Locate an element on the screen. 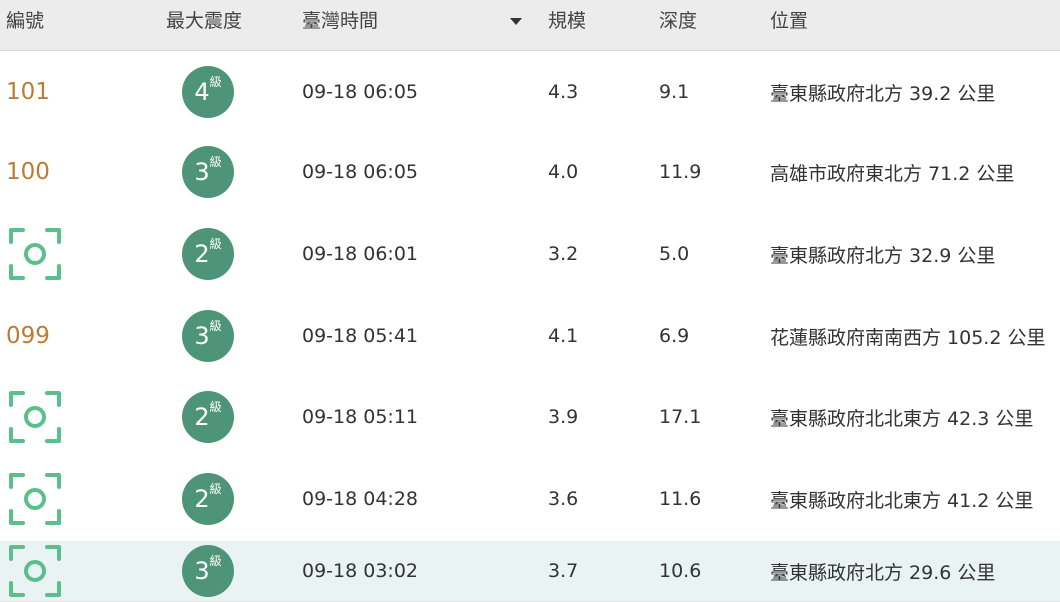  location-cell: 臺東縣政府北北東方 42.3 公里 is located at coordinates (902, 418).